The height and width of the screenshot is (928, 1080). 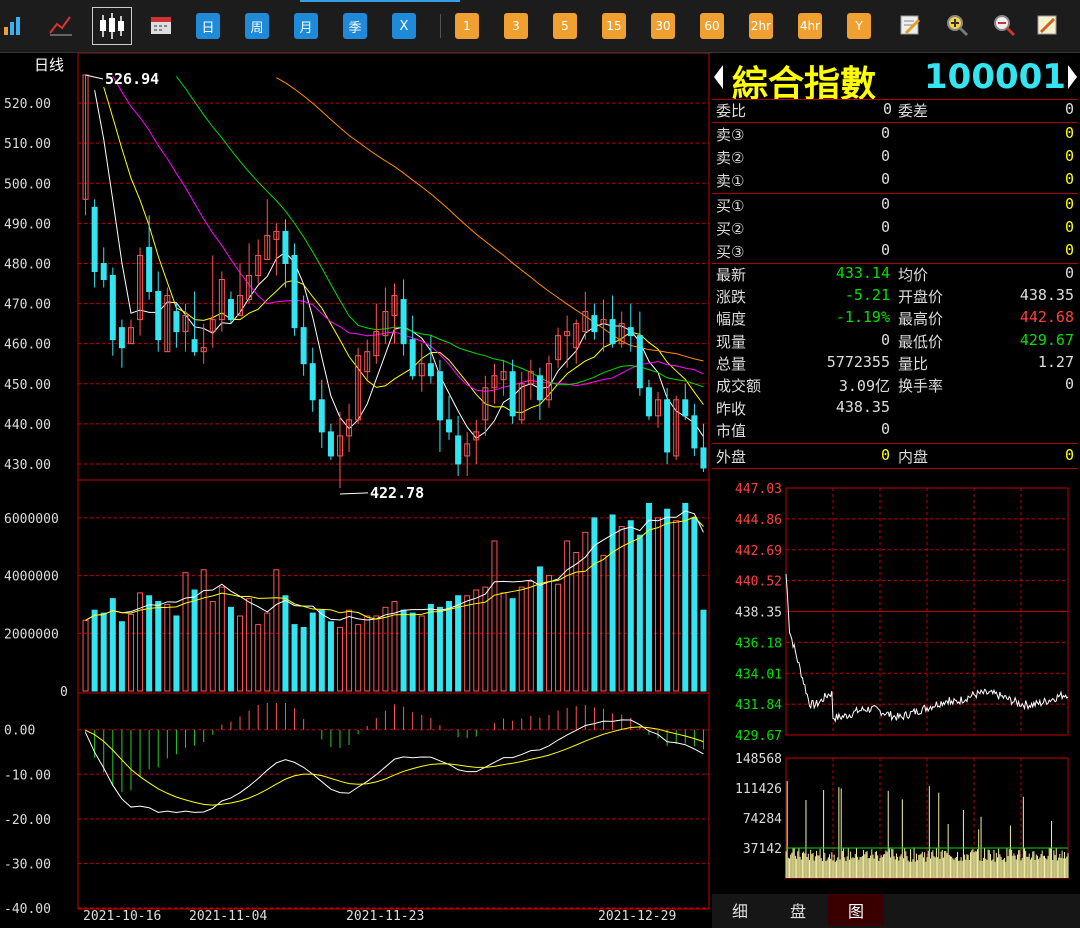 What do you see at coordinates (910, 25) in the screenshot?
I see `edit-note-icon` at bounding box center [910, 25].